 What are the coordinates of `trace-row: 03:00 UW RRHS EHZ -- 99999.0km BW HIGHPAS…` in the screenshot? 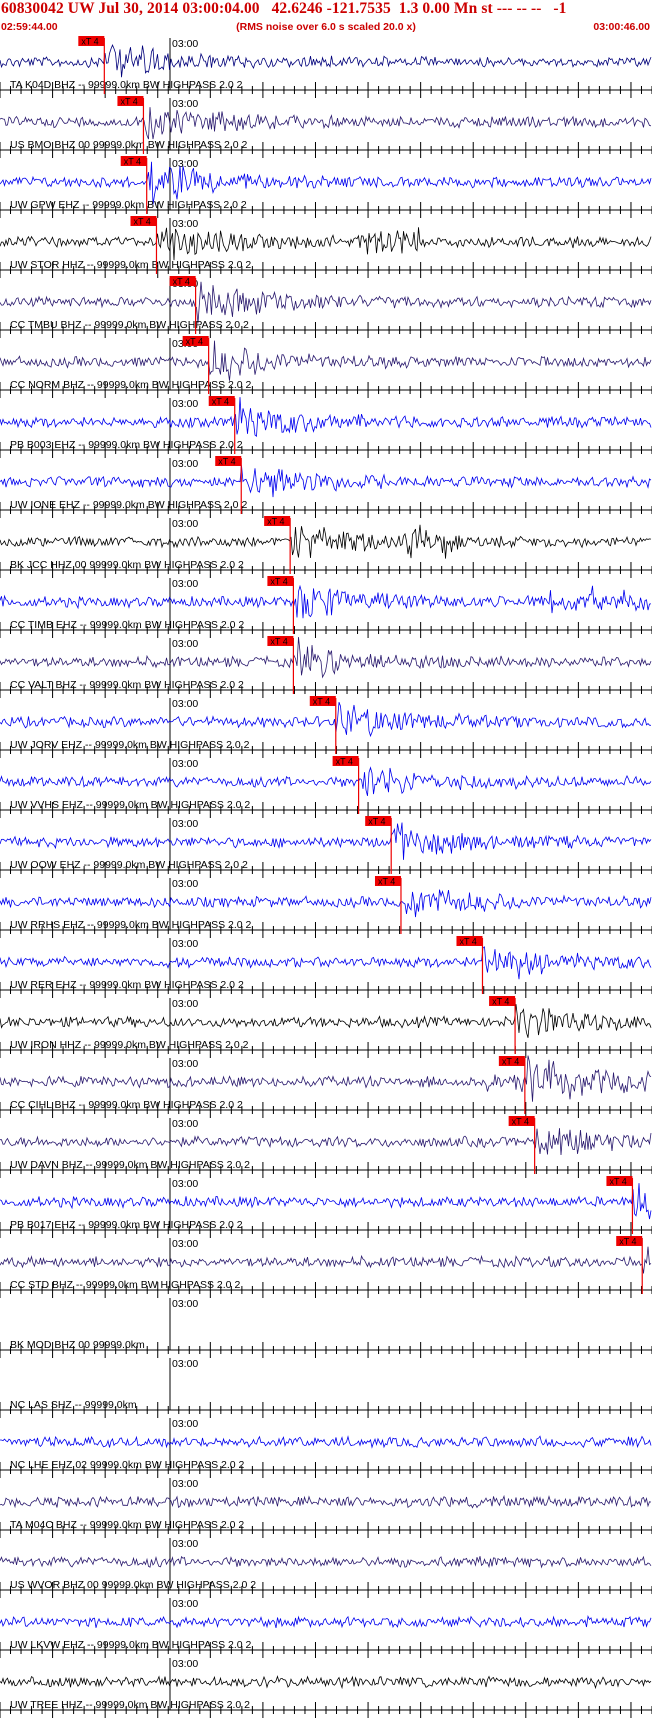 It's located at (326, 907).